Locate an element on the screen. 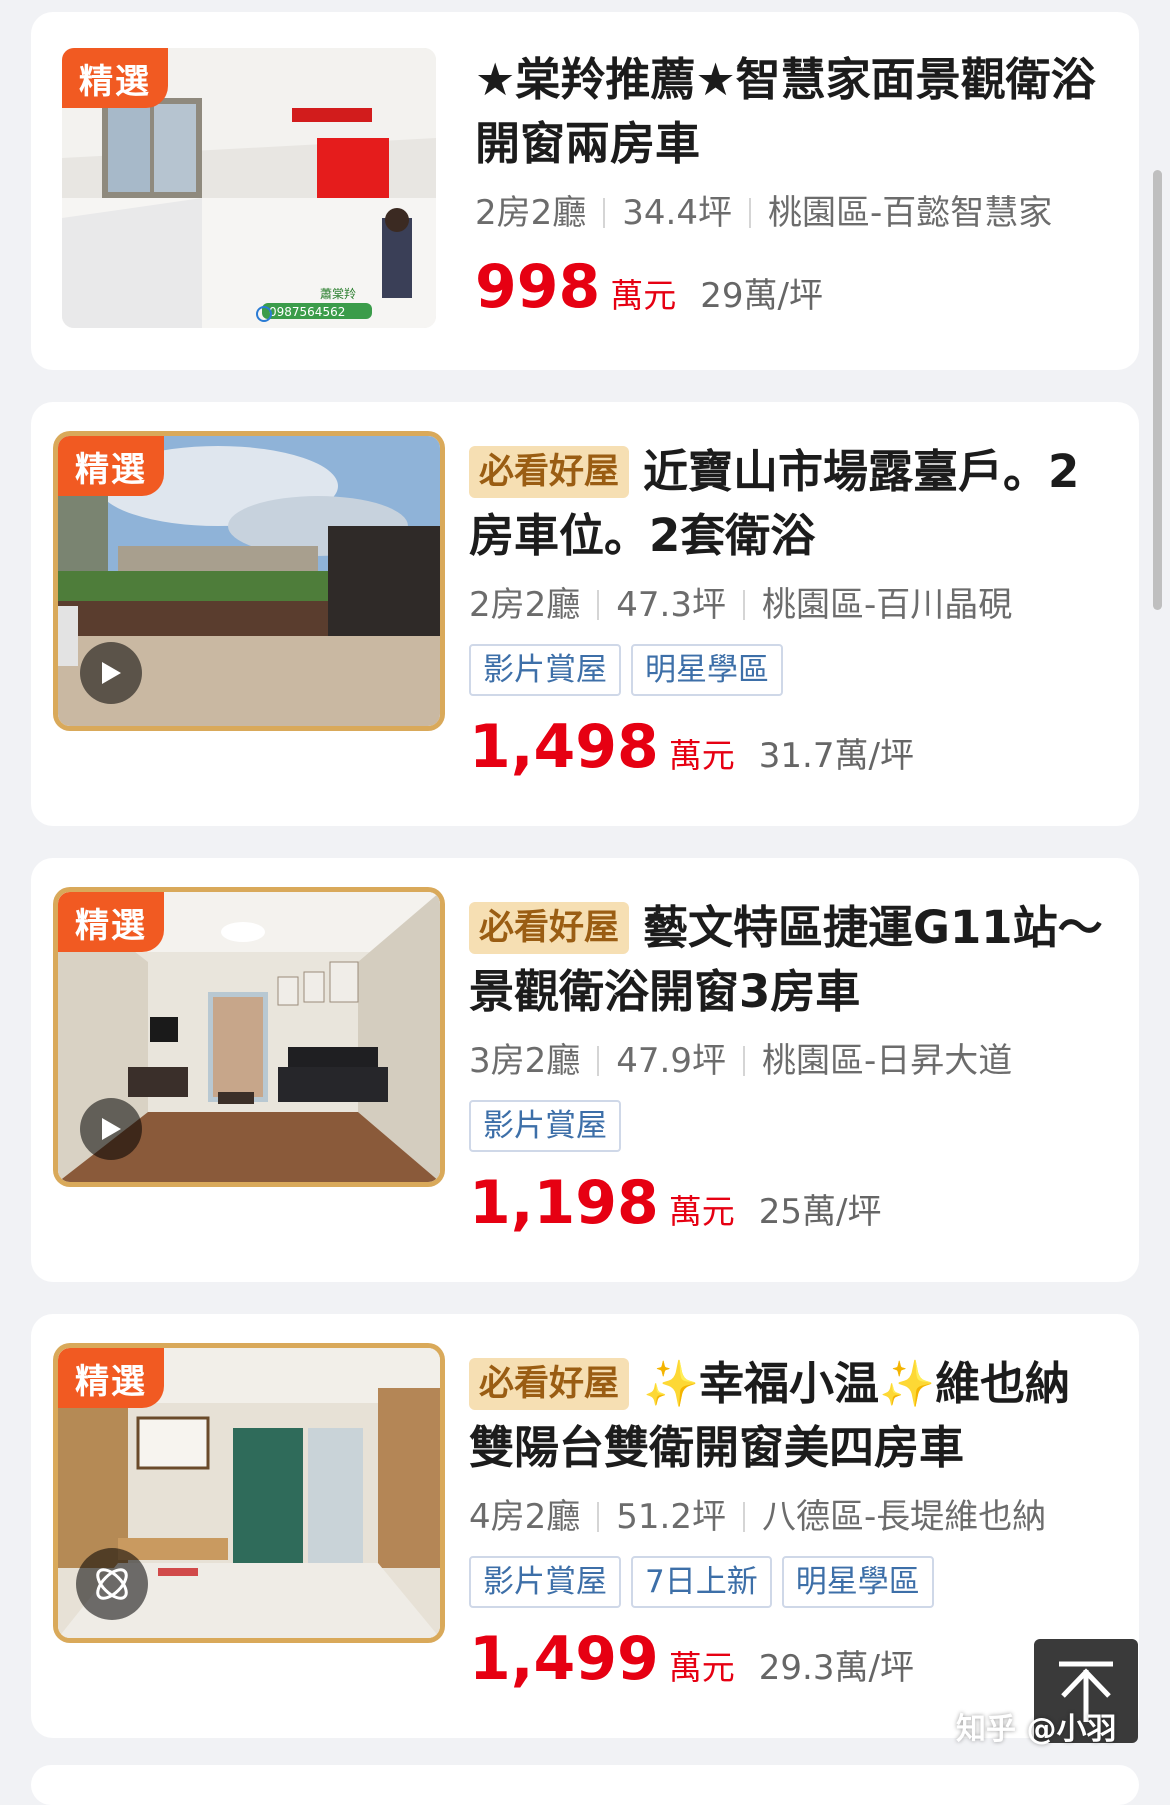  listing-photo: 0987564562 蕭棠羚 精選 is located at coordinates (249, 188).